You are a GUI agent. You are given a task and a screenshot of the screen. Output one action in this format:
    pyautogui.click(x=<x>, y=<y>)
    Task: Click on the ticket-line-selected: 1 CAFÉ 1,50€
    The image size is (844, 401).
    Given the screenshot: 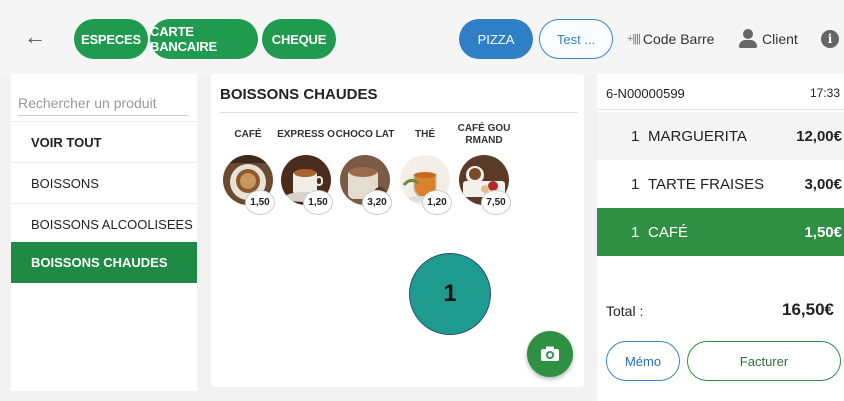 What is the action you would take?
    pyautogui.click(x=720, y=232)
    